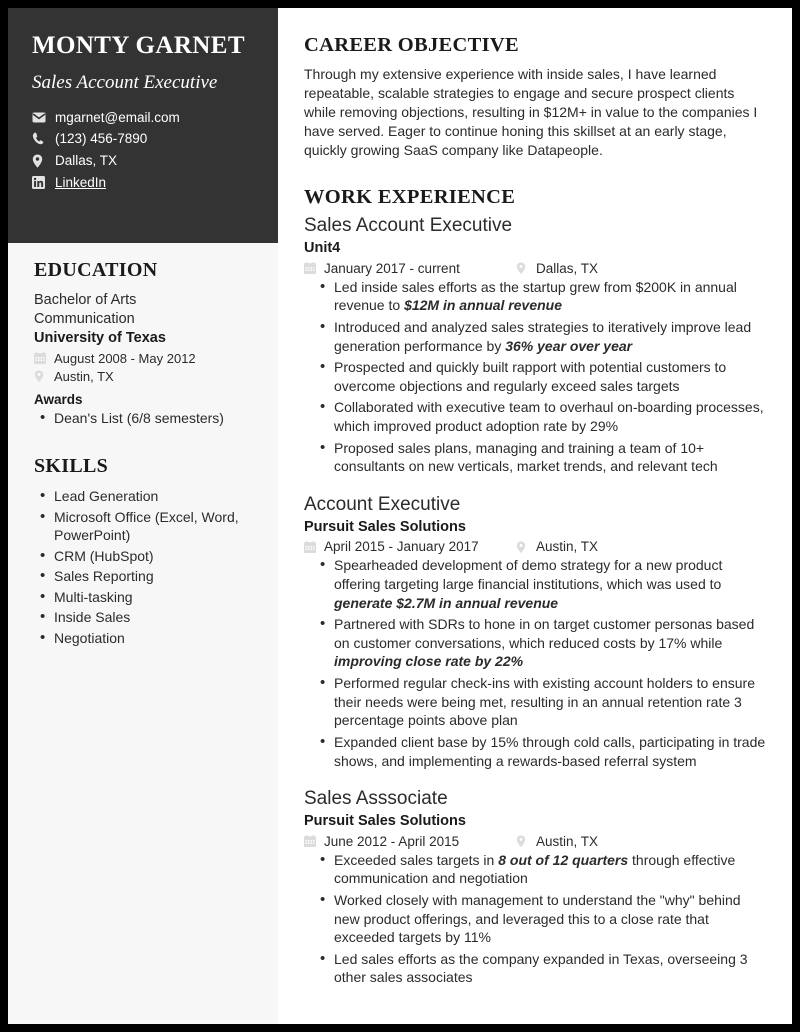  Describe the element at coordinates (145, 556) in the screenshot. I see `list-item: CRM (HubSpot)` at that location.